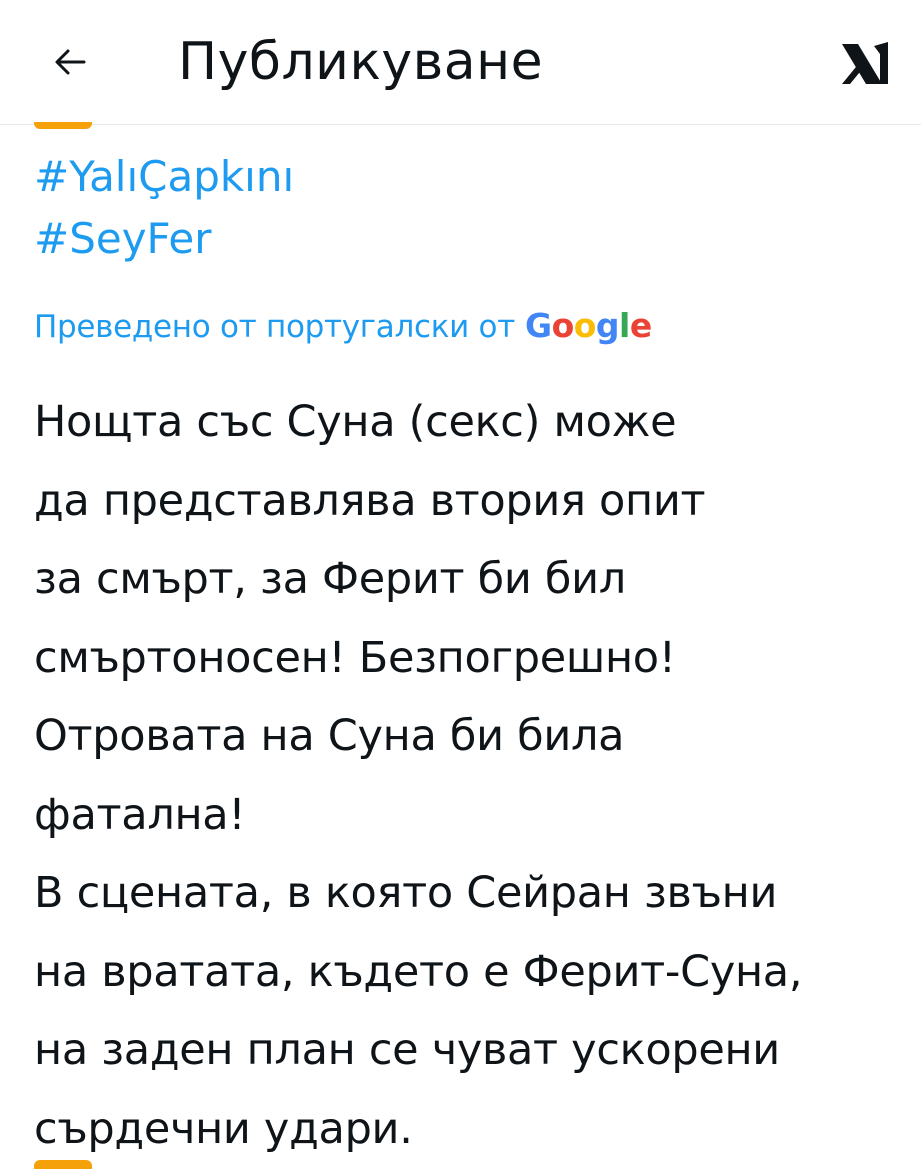 The height and width of the screenshot is (1169, 921). I want to click on translation-label: Преведено от португалски от, so click(274, 327).